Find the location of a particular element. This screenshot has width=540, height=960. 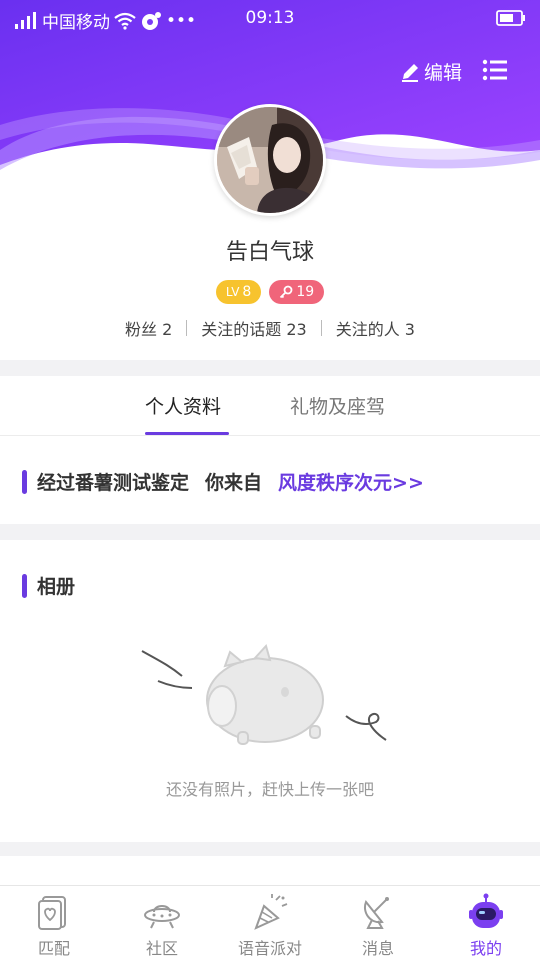

tab-personal-info: 个人资料 is located at coordinates (183, 405).